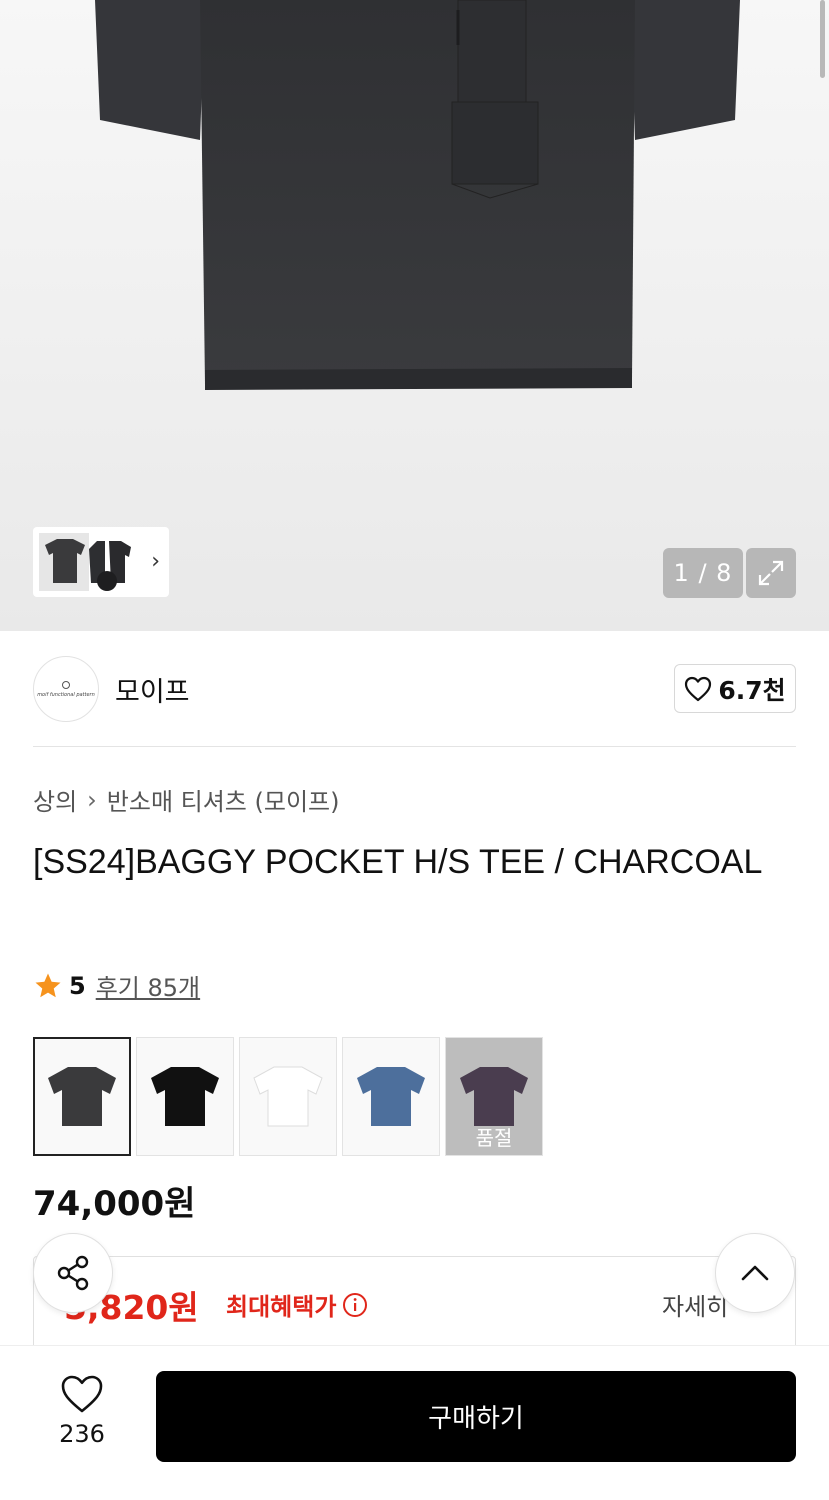 The image size is (829, 1500). I want to click on divider, so click(414, 746).